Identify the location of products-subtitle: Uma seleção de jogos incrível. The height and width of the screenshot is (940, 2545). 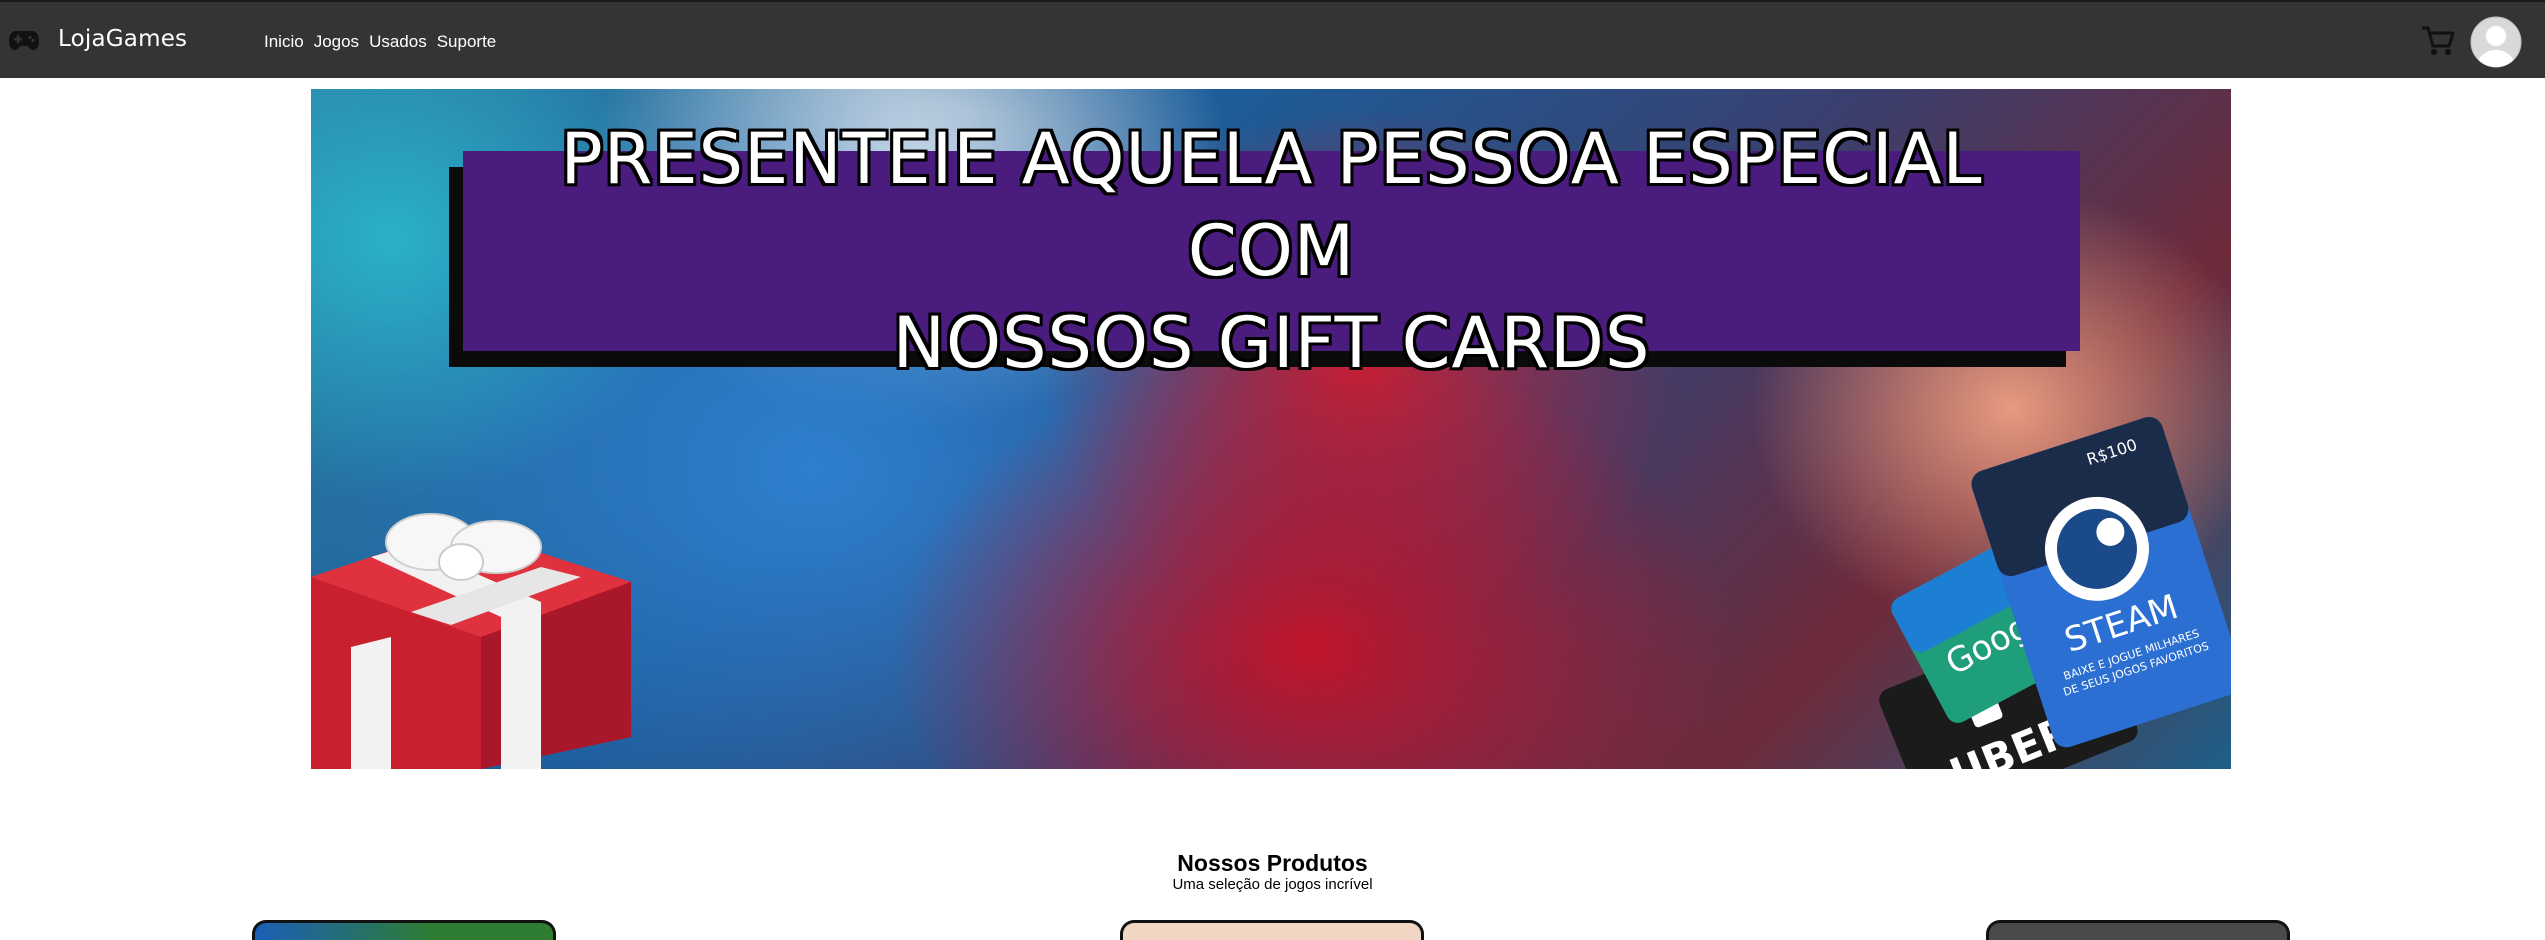
(1272, 884).